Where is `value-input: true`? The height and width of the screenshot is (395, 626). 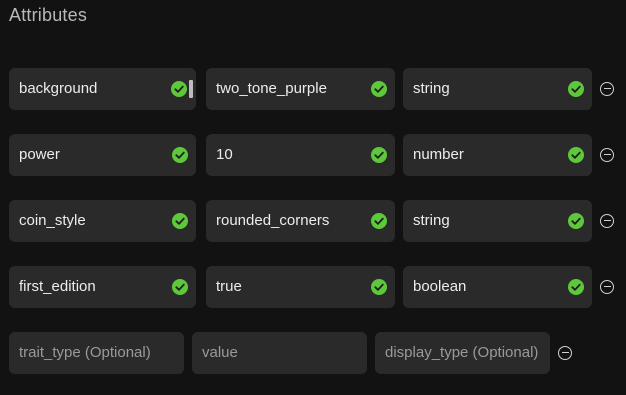
value-input: true is located at coordinates (300, 287).